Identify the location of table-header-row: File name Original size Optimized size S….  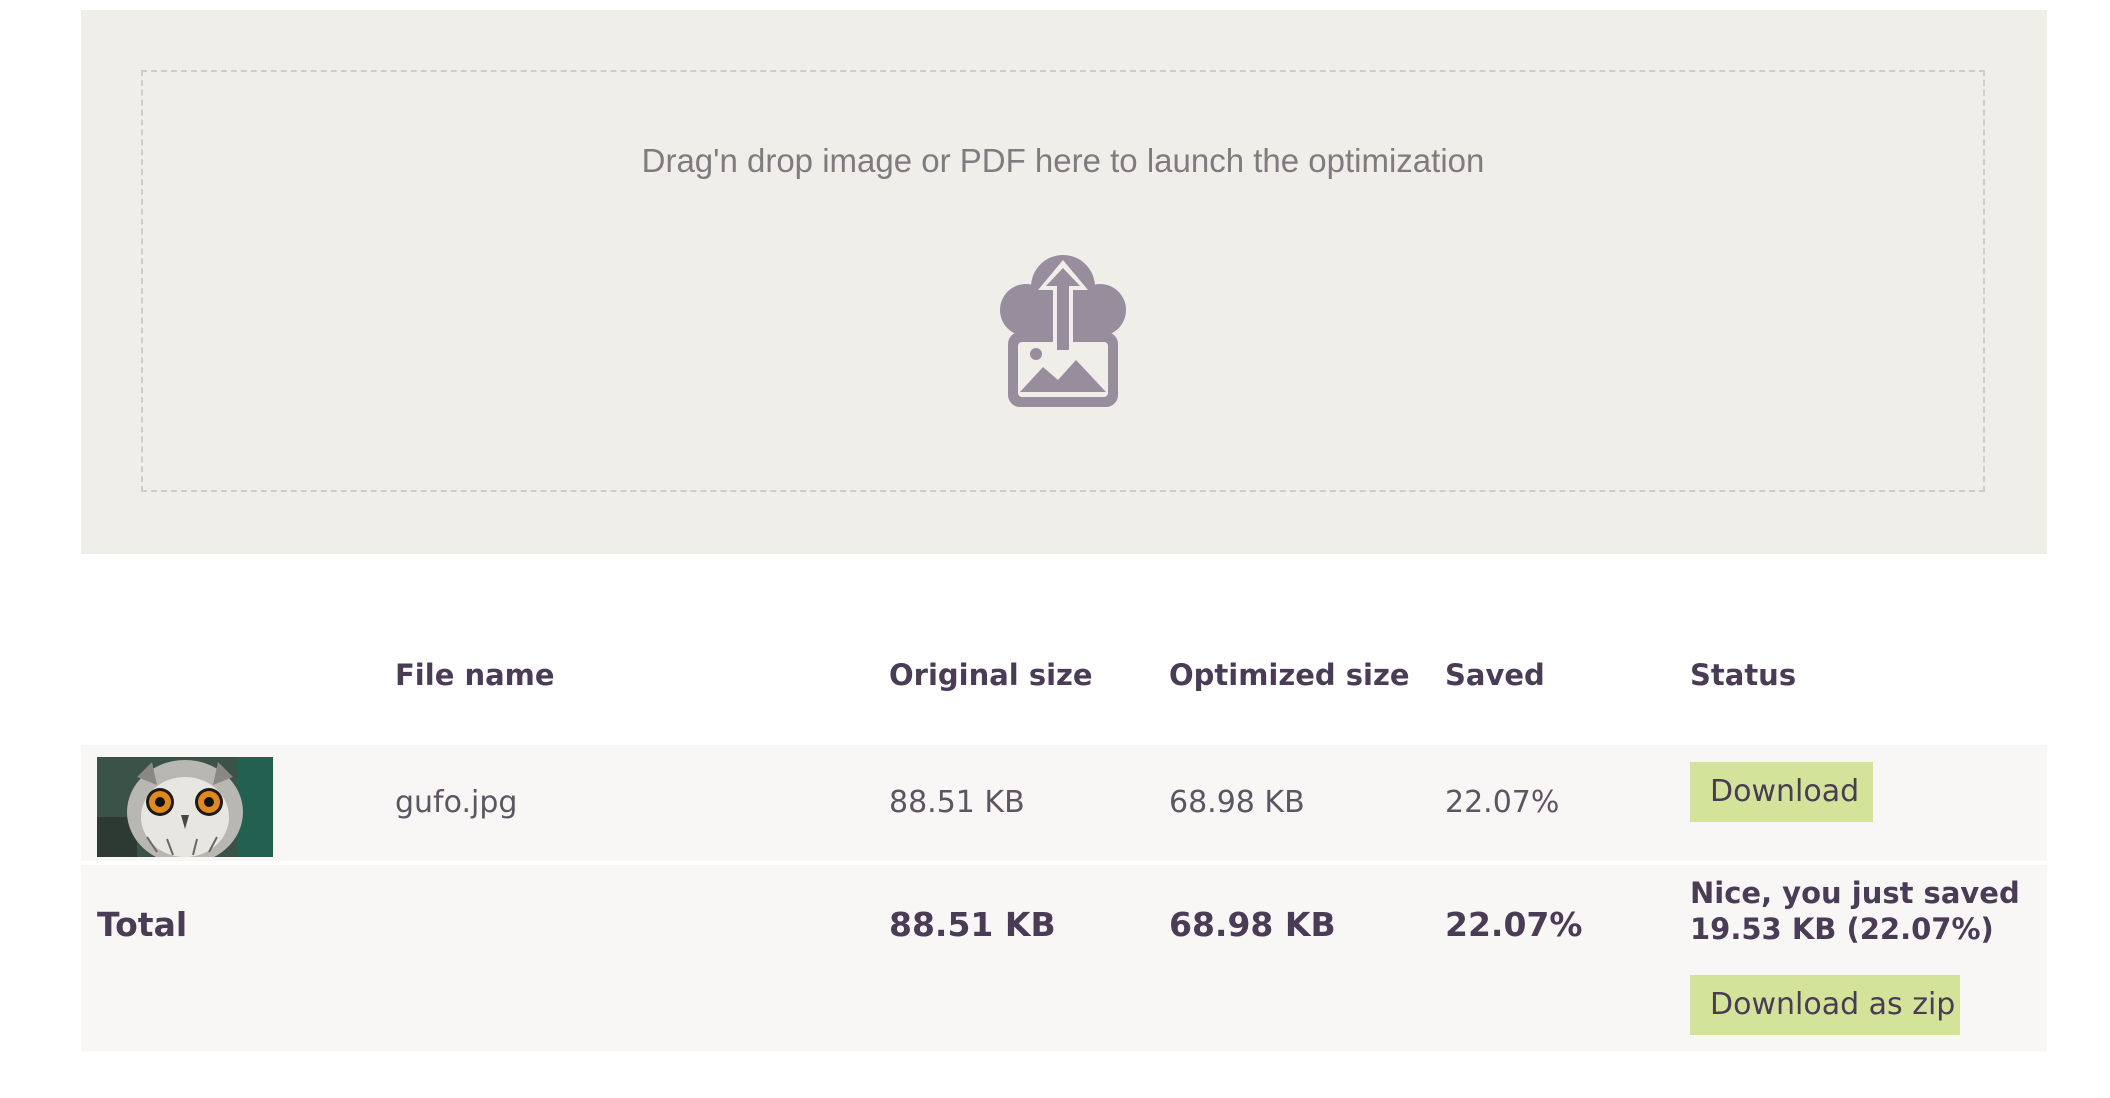
(1064, 675).